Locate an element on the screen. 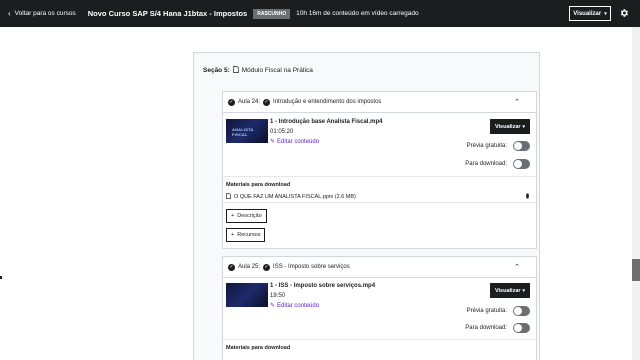 Image resolution: width=640 pixels, height=360 pixels. cursor-mark is located at coordinates (1, 277).